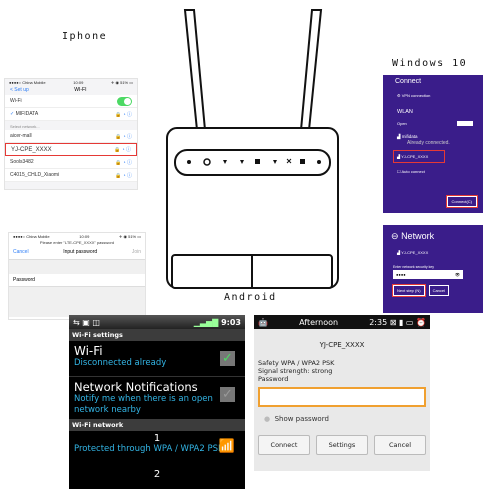 This screenshot has height=489, width=486. I want to click on wlan-label: WLAN, so click(405, 112).